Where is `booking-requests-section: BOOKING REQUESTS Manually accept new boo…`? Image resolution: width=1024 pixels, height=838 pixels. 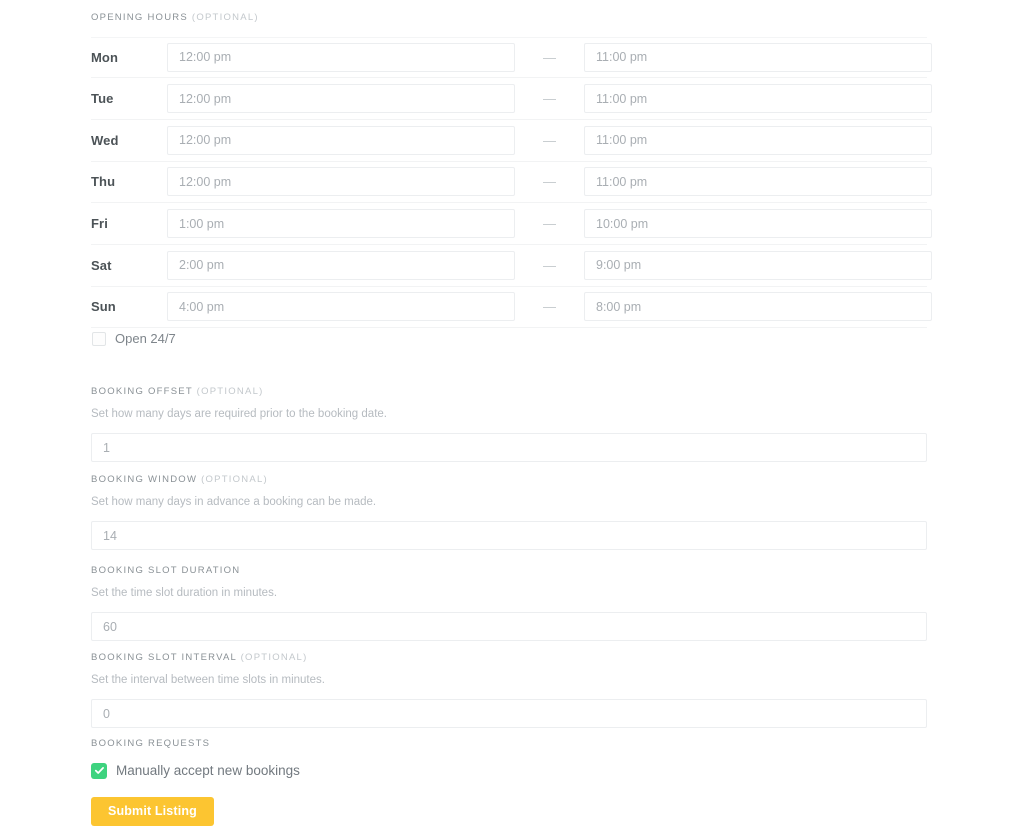
booking-requests-section: BOOKING REQUESTS Manually accept new boo… is located at coordinates (509, 759).